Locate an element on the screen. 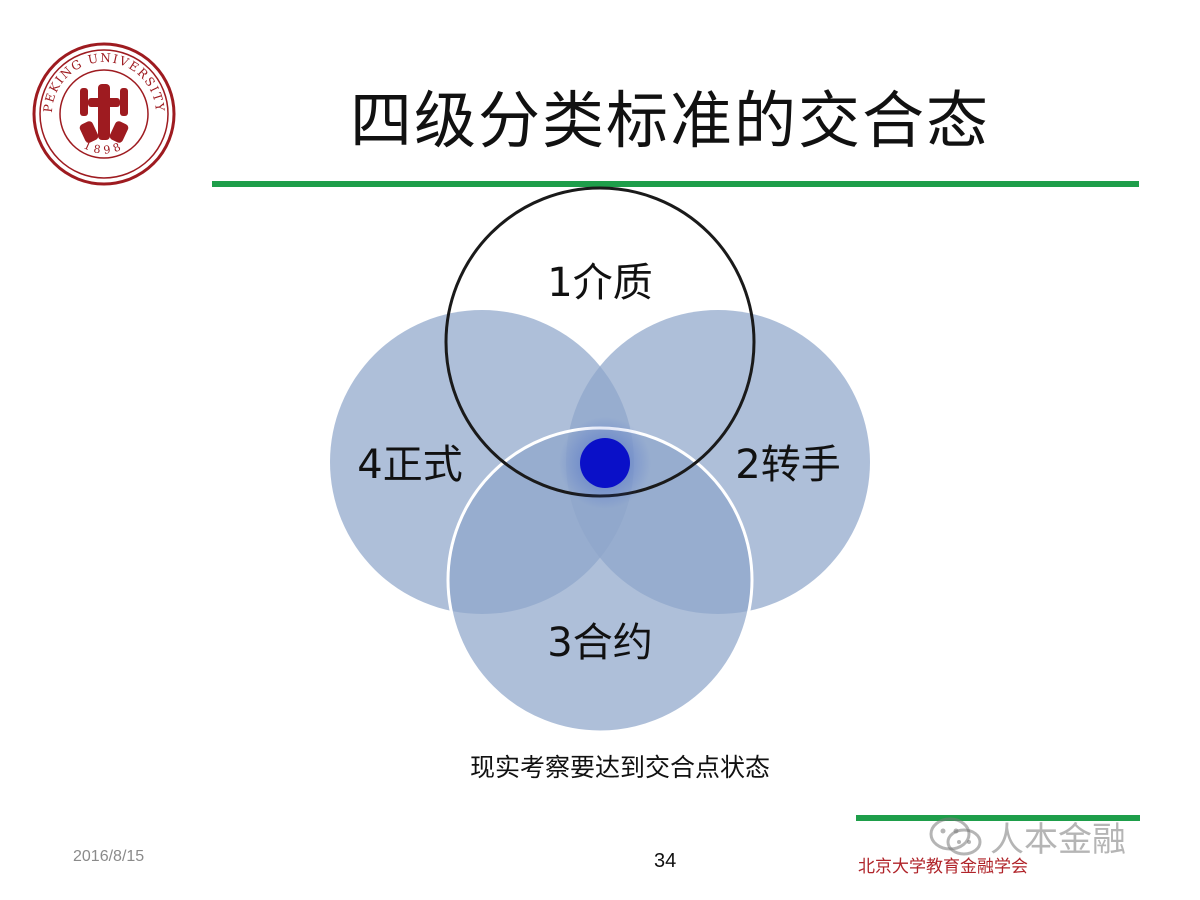  logo-emblem is located at coordinates (104, 113).